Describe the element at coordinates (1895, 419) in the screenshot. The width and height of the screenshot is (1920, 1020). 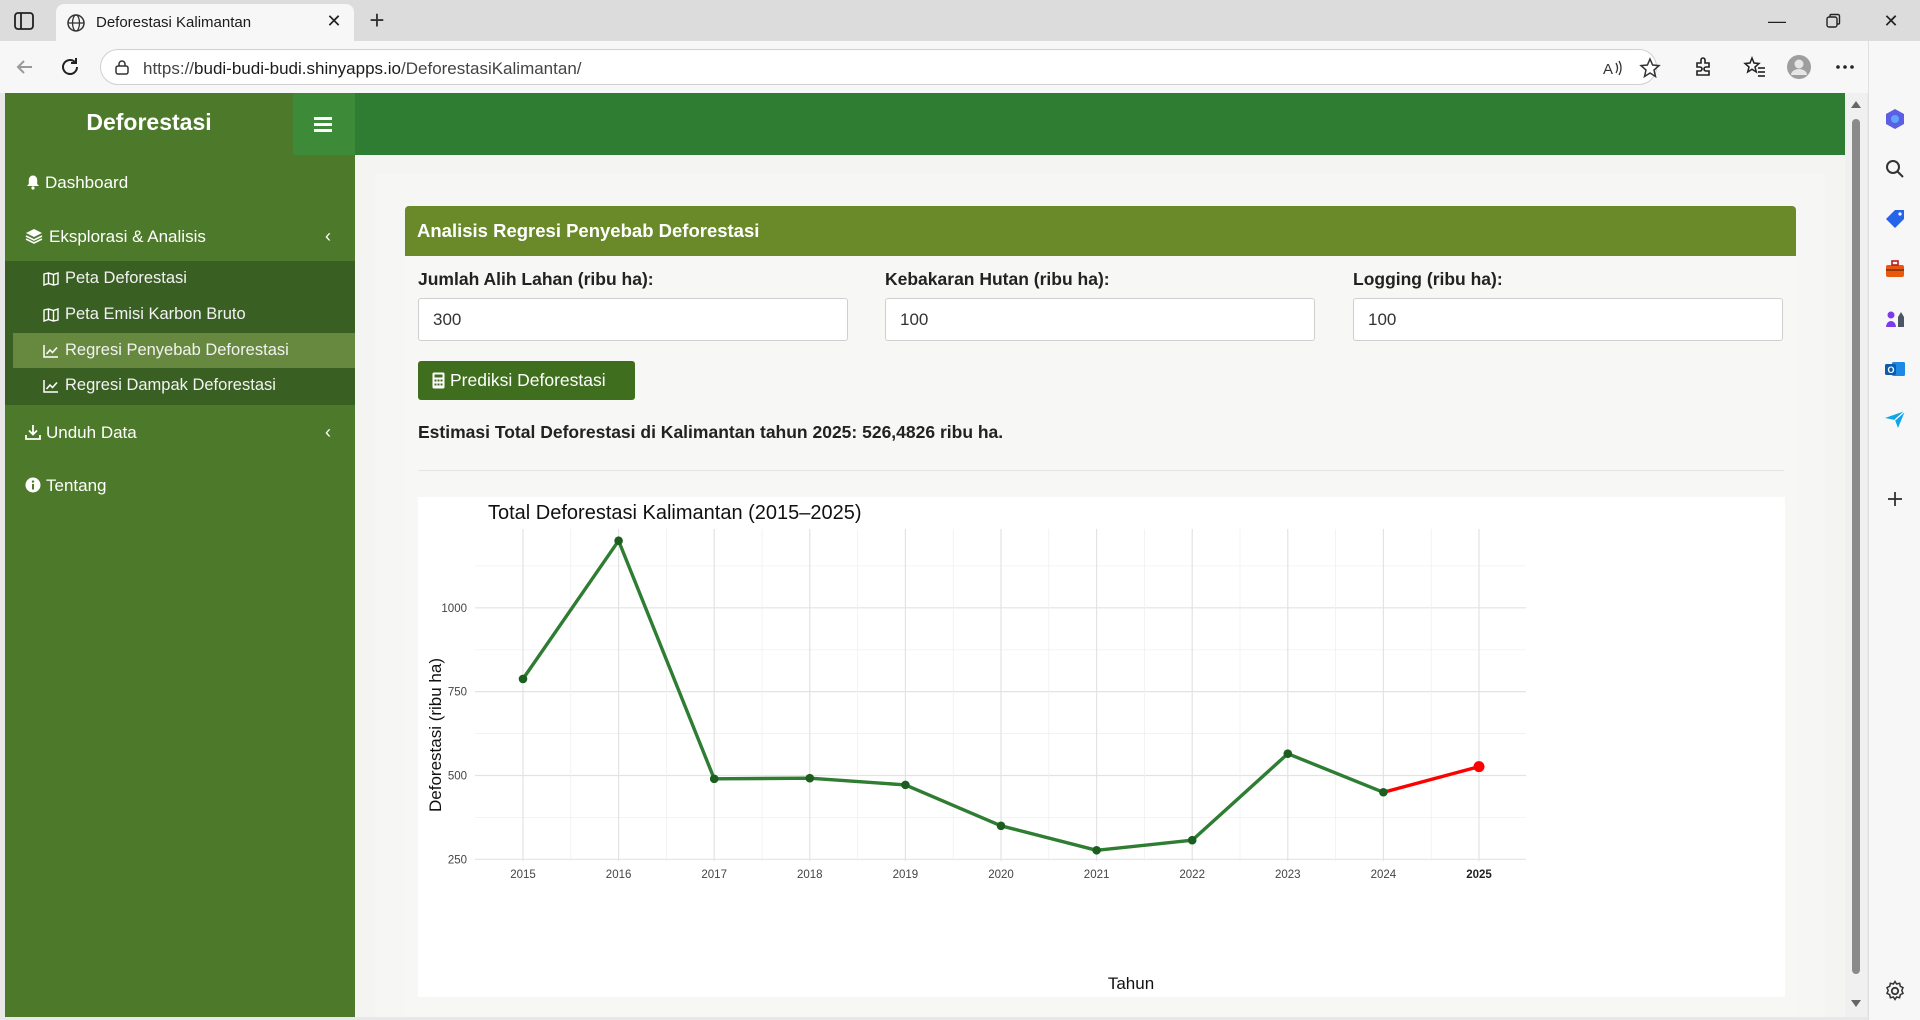
I see `send-drop-icon` at that location.